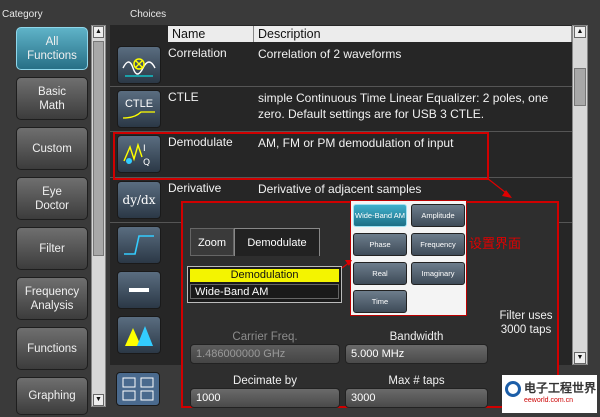  Describe the element at coordinates (549, 400) in the screenshot. I see `logo-url: eeworld.com.cn` at that location.